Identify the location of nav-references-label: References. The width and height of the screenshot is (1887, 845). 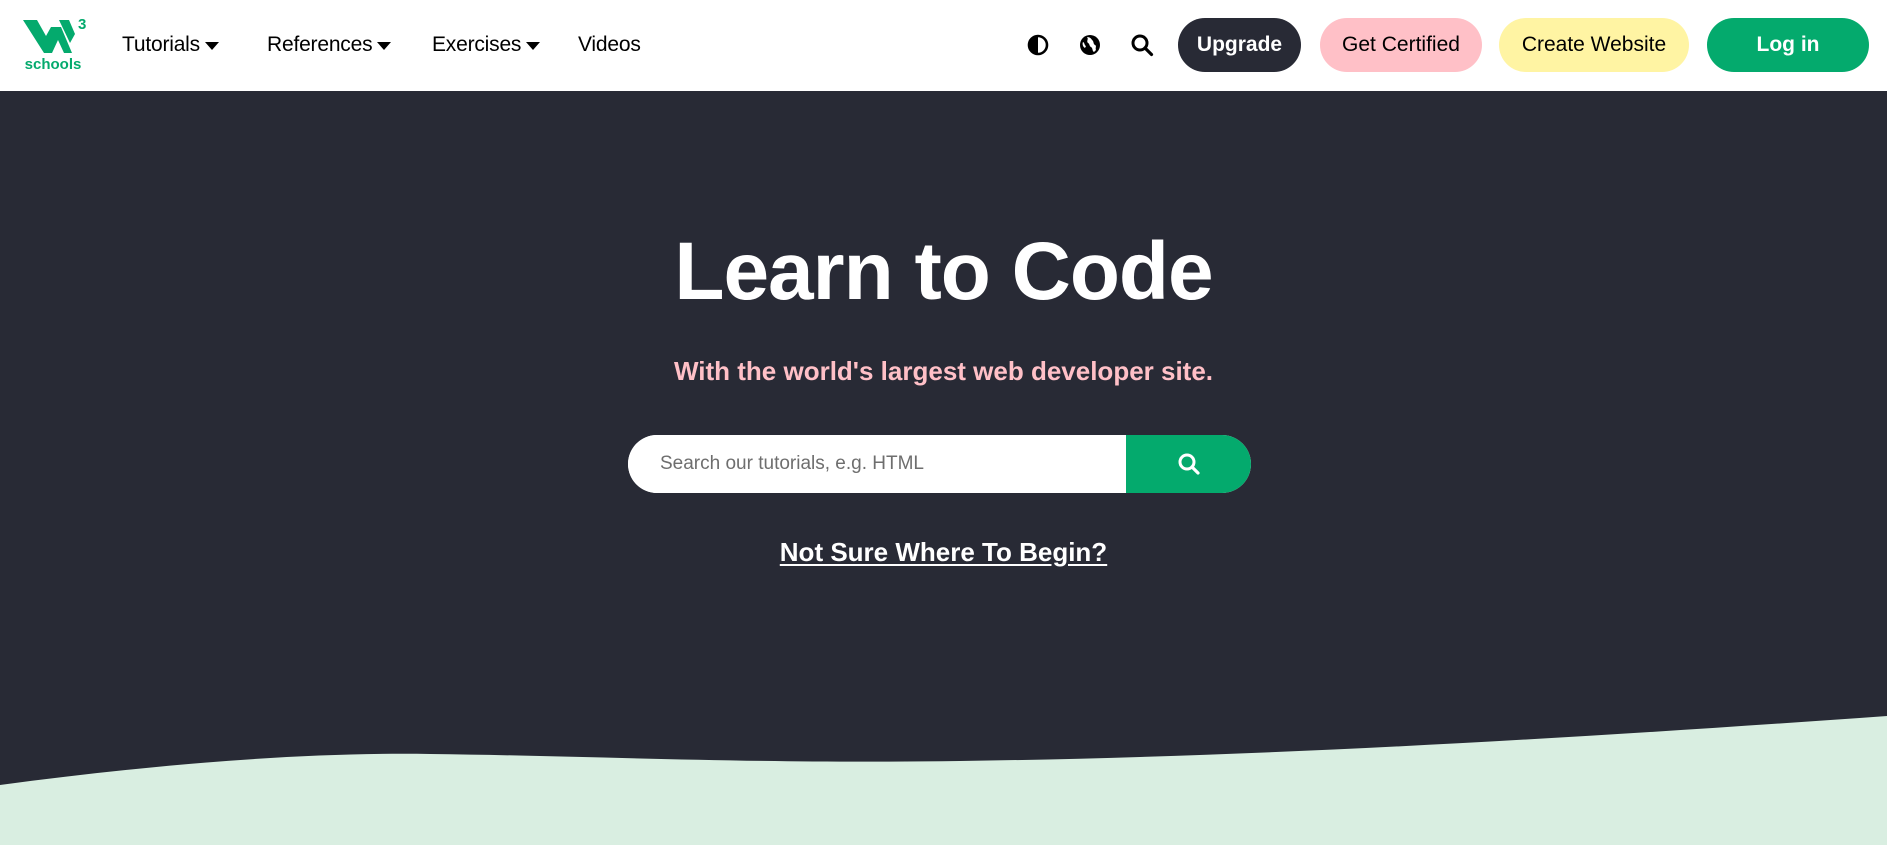
(320, 44).